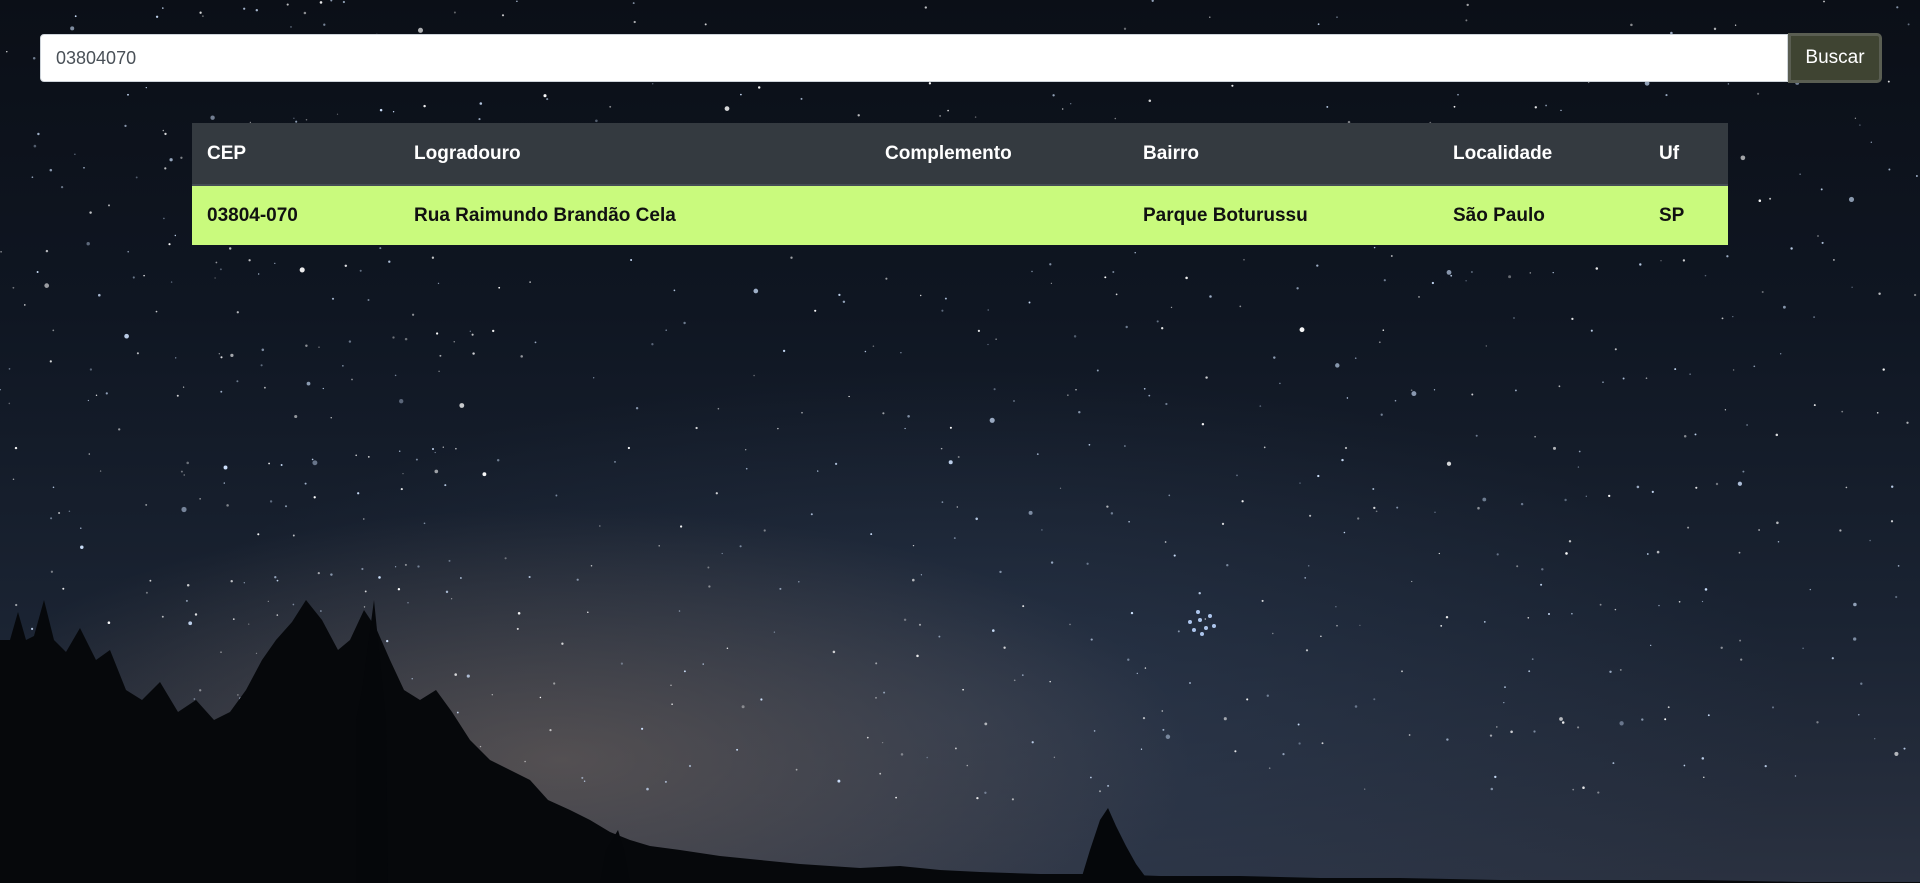  What do you see at coordinates (545, 215) in the screenshot?
I see `cell-logradouro: Rua Raimundo Brandão Cela` at bounding box center [545, 215].